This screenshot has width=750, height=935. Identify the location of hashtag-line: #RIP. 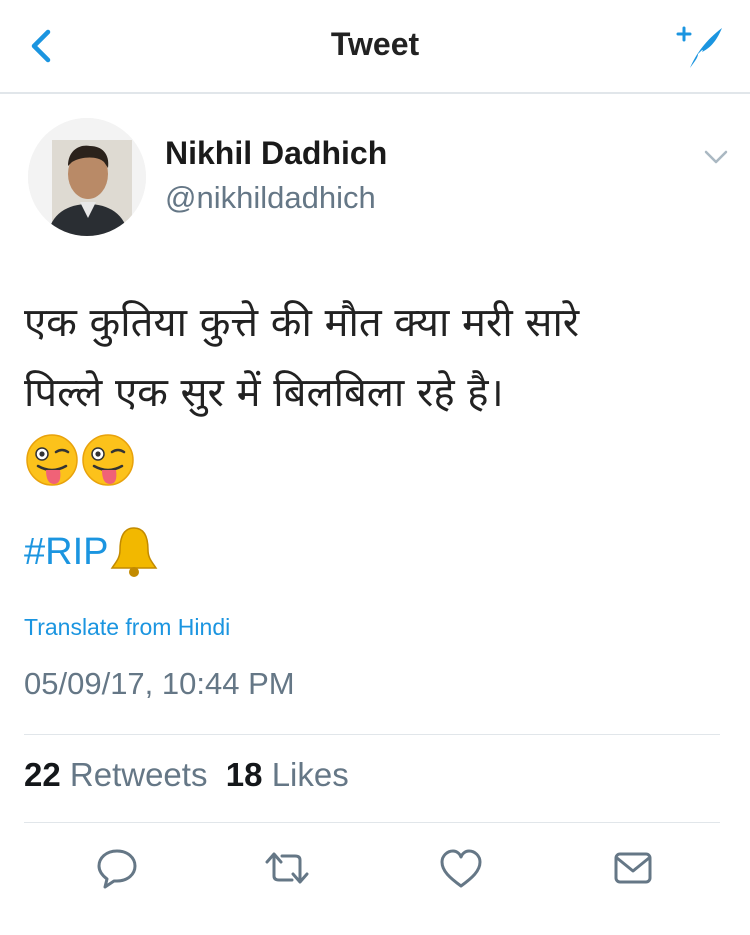
(92, 552).